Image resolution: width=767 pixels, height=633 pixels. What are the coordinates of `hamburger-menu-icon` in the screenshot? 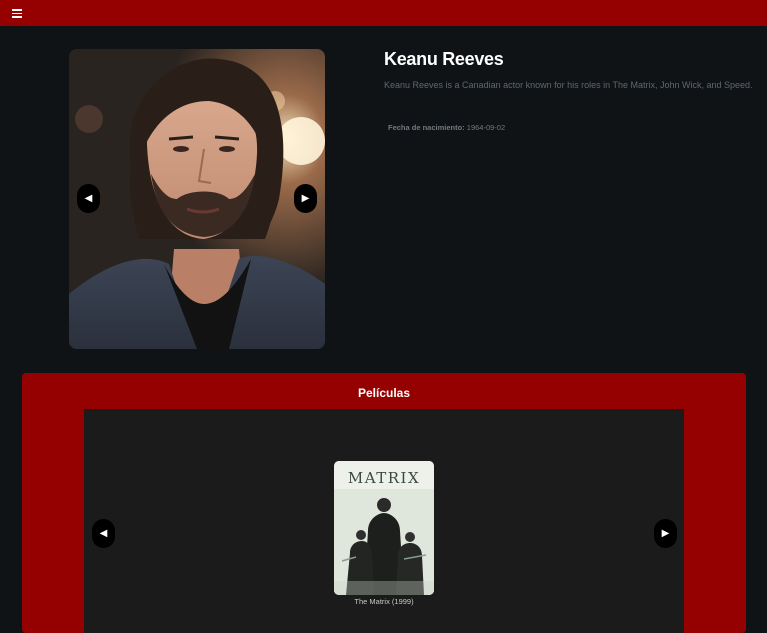 It's located at (18, 13).